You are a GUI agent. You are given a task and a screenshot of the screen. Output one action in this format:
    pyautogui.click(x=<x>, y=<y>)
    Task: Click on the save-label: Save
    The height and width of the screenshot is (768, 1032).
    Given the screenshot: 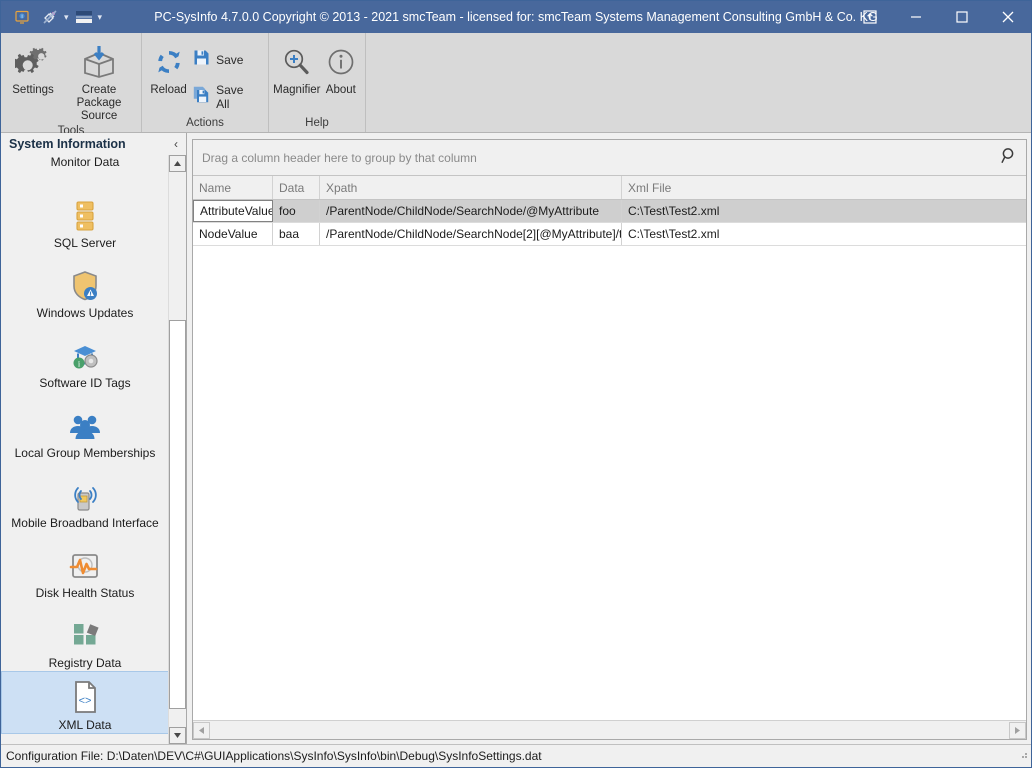 What is the action you would take?
    pyautogui.click(x=230, y=60)
    